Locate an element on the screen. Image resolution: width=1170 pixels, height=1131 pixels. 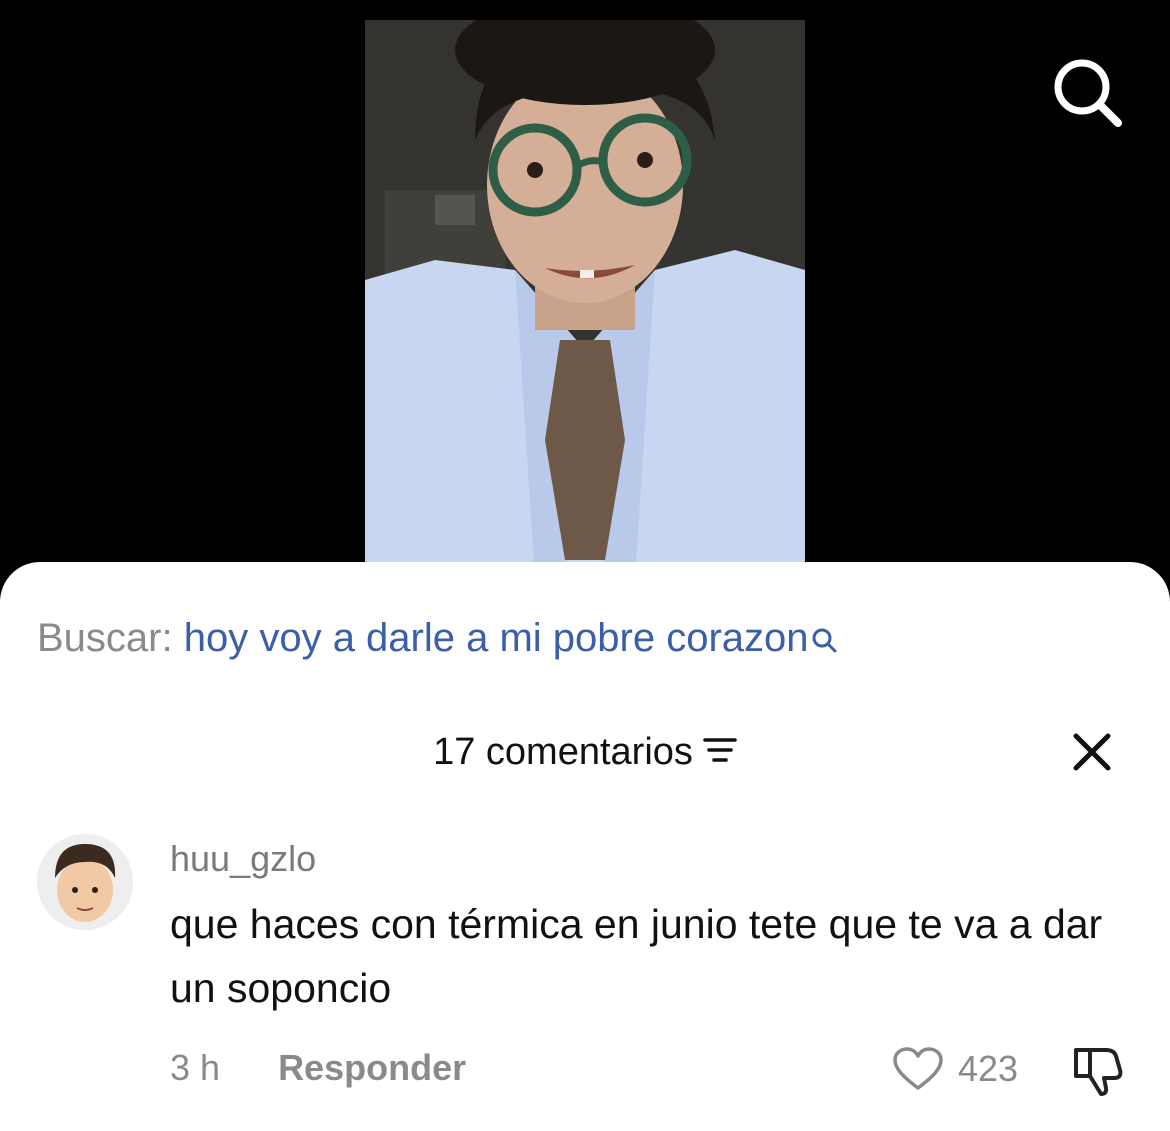
dislike-button is located at coordinates (1098, 1070).